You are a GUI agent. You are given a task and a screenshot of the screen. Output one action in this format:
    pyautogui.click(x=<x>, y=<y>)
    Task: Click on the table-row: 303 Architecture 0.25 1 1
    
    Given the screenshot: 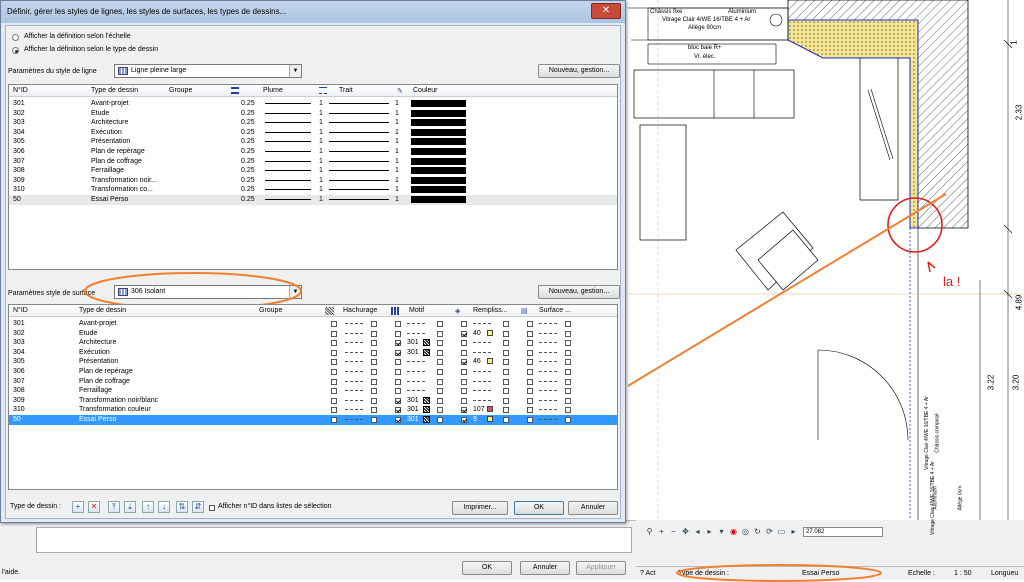 What is the action you would take?
    pyautogui.click(x=313, y=123)
    